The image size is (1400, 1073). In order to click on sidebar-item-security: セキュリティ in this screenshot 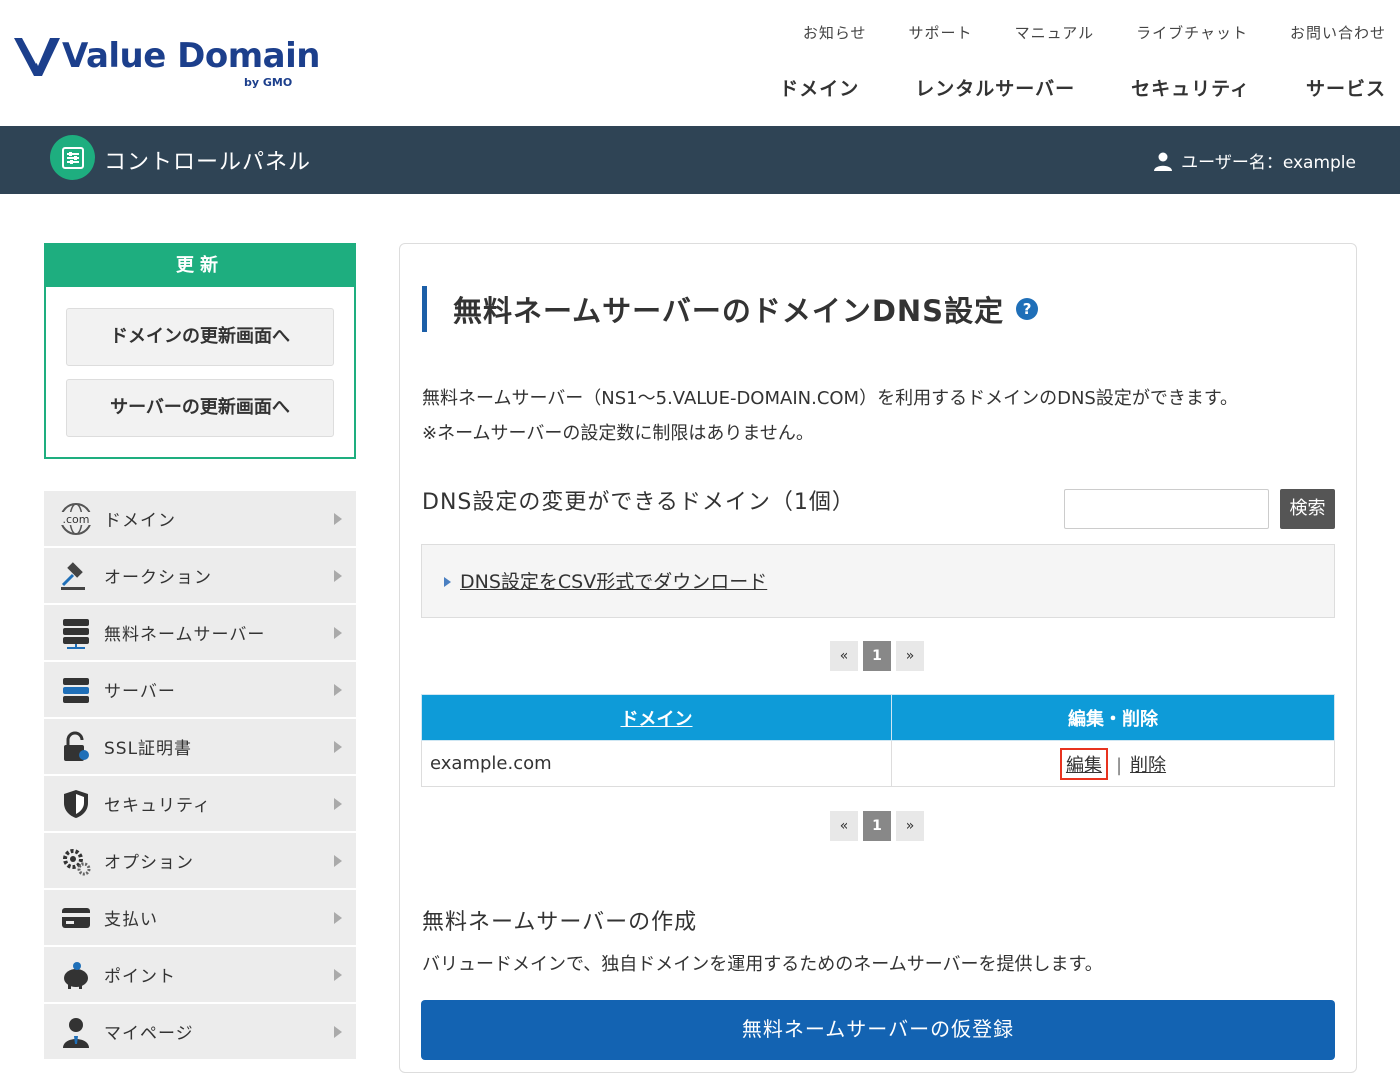, I will do `click(200, 804)`.